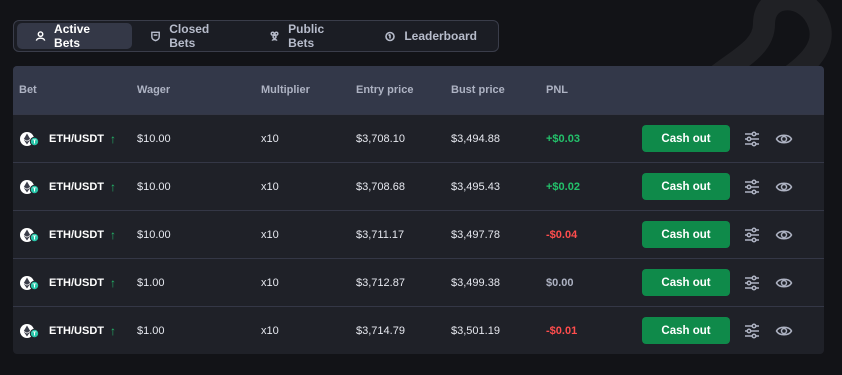 This screenshot has width=842, height=375. What do you see at coordinates (72, 36) in the screenshot?
I see `tab-label: Active Bets` at bounding box center [72, 36].